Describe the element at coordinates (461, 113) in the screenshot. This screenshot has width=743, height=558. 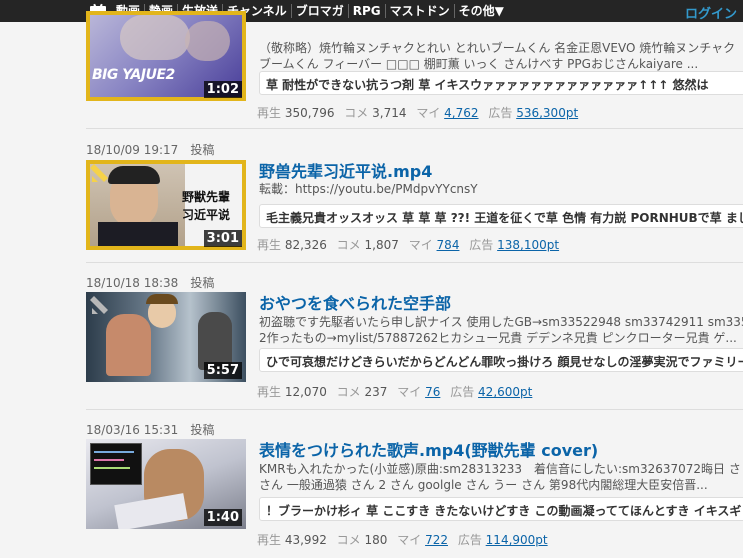
I see `mylist-count-link: 4,762` at that location.